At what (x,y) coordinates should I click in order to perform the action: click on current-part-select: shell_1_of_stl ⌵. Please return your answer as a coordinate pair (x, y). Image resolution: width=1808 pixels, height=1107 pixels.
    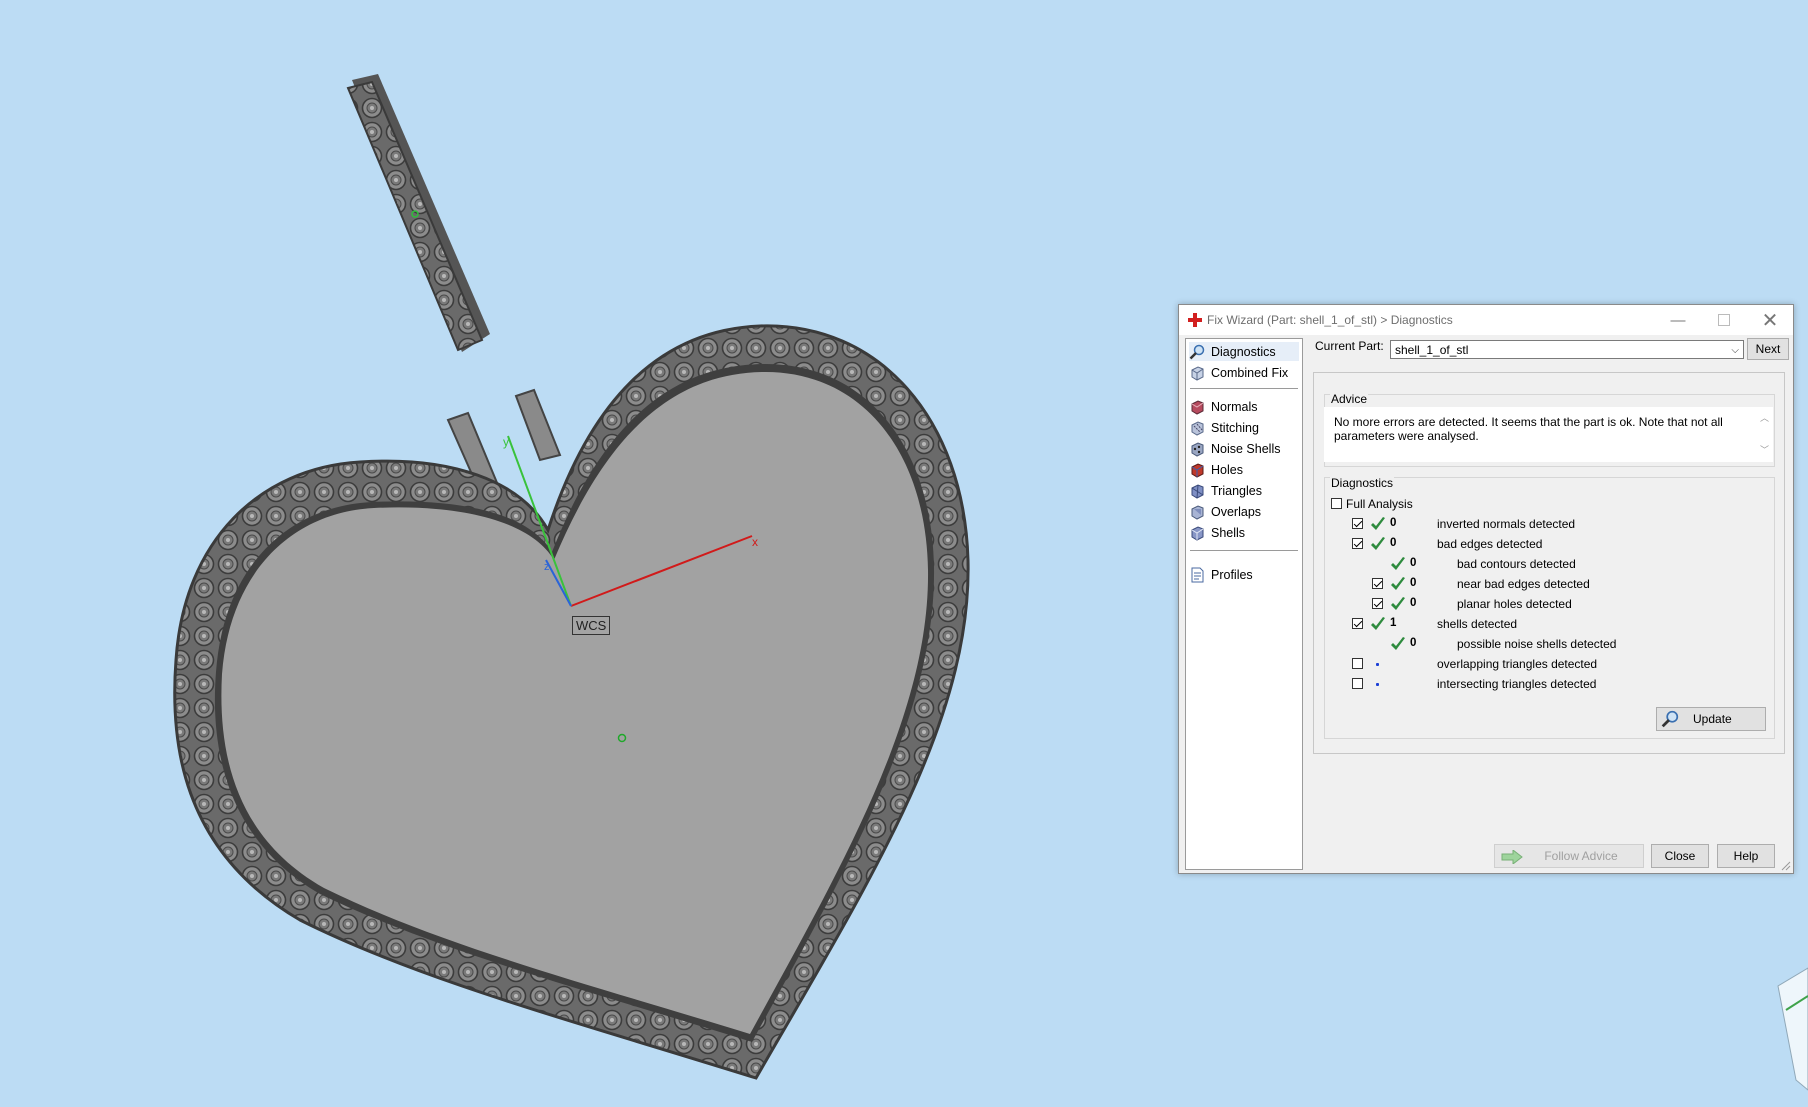
    Looking at the image, I should click on (1567, 349).